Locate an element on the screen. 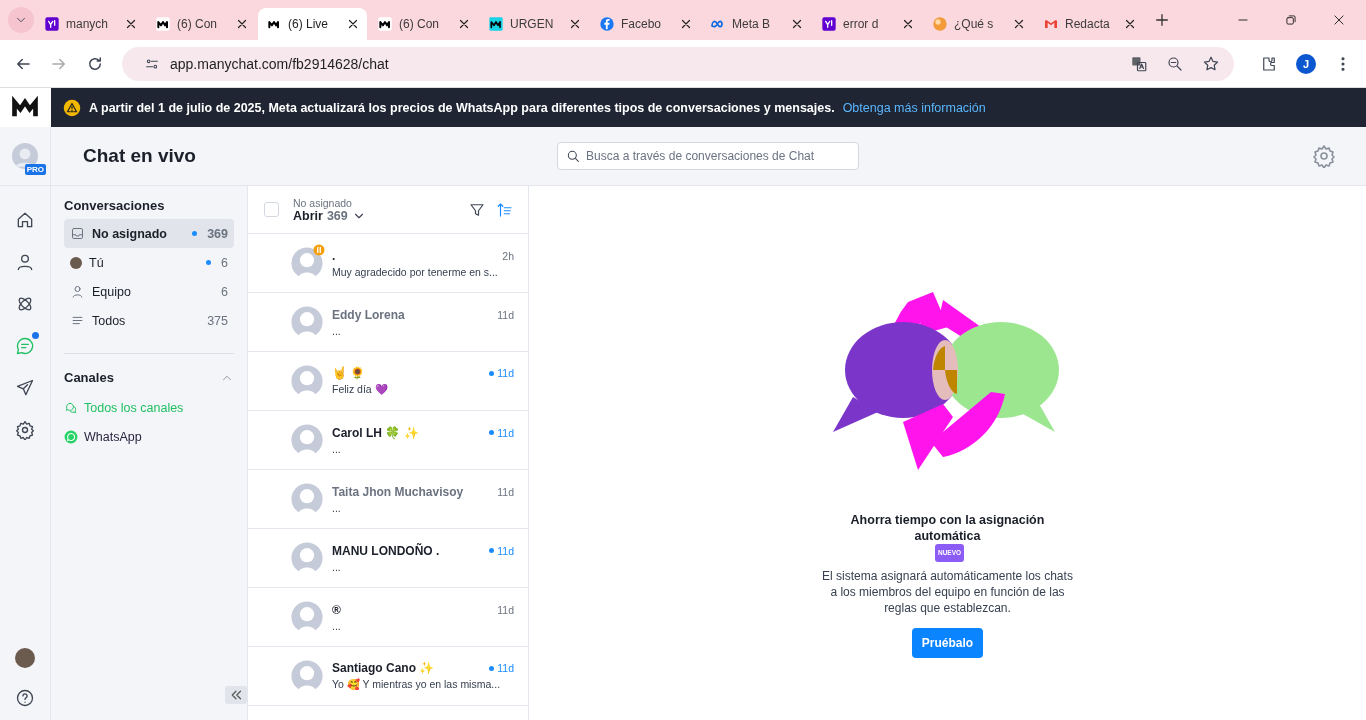 This screenshot has width=1366, height=720. more-info-link: Obtenga más información is located at coordinates (914, 107).